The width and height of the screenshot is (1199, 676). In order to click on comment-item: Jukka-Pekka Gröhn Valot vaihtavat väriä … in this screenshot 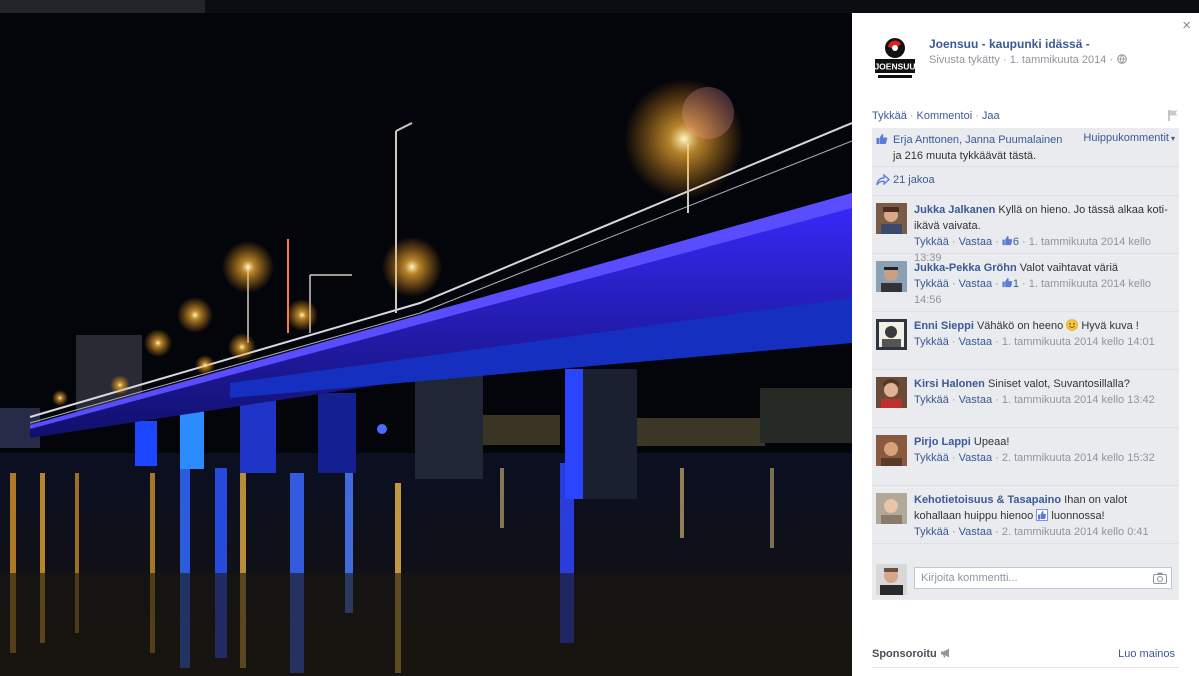, I will do `click(1025, 283)`.